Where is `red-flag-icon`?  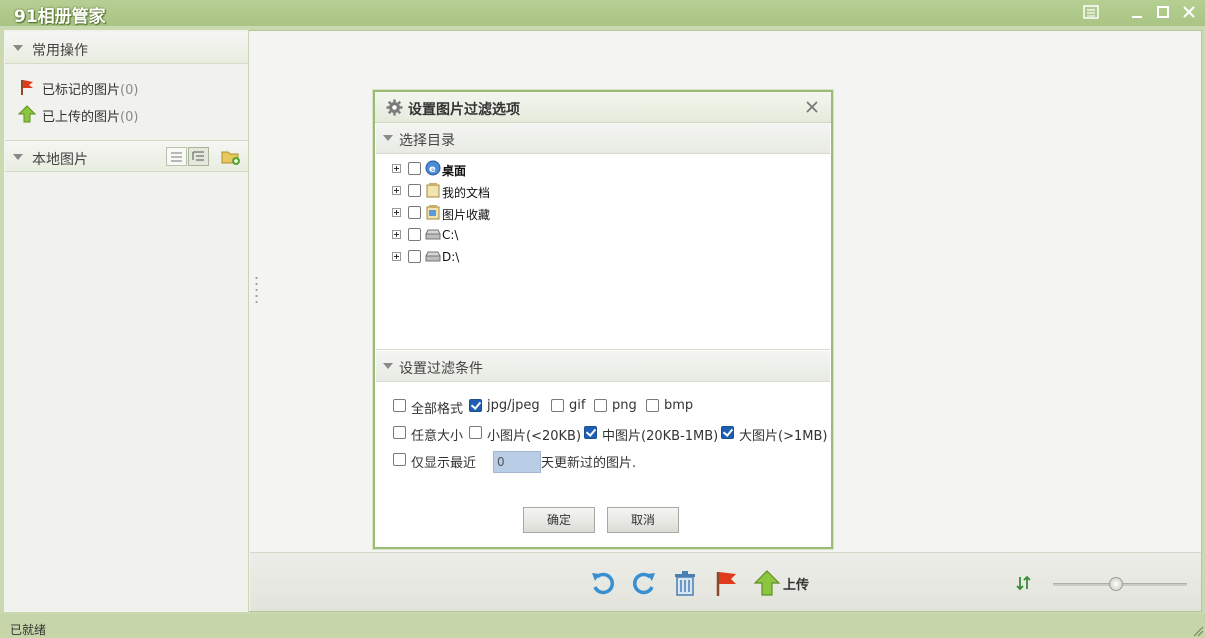 red-flag-icon is located at coordinates (27, 87).